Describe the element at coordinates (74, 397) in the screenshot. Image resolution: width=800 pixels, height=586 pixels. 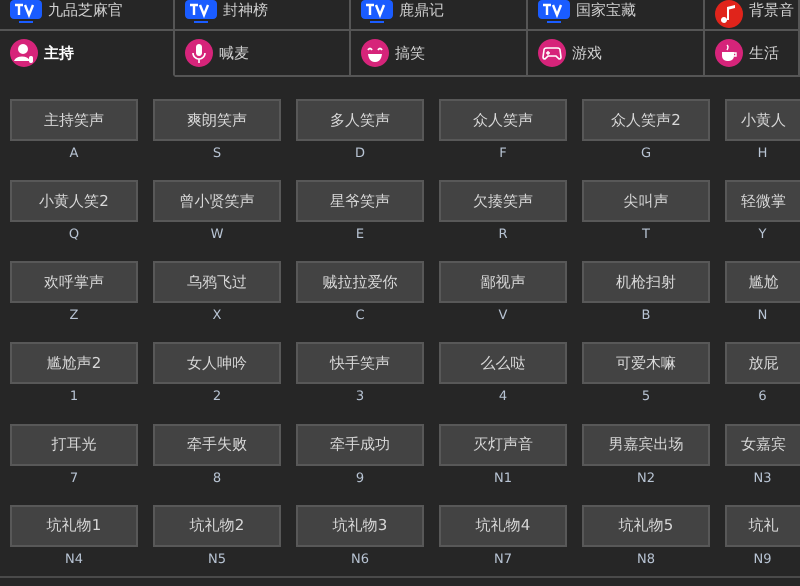
I see `hotkey-label: 1` at that location.